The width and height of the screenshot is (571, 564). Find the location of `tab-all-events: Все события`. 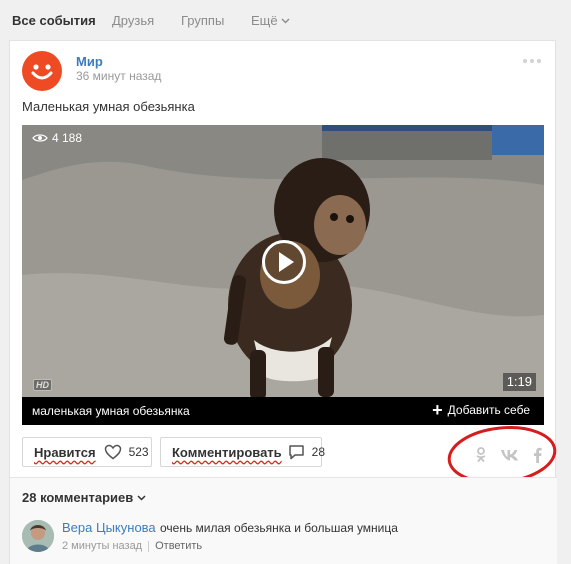

tab-all-events: Все события is located at coordinates (54, 20).